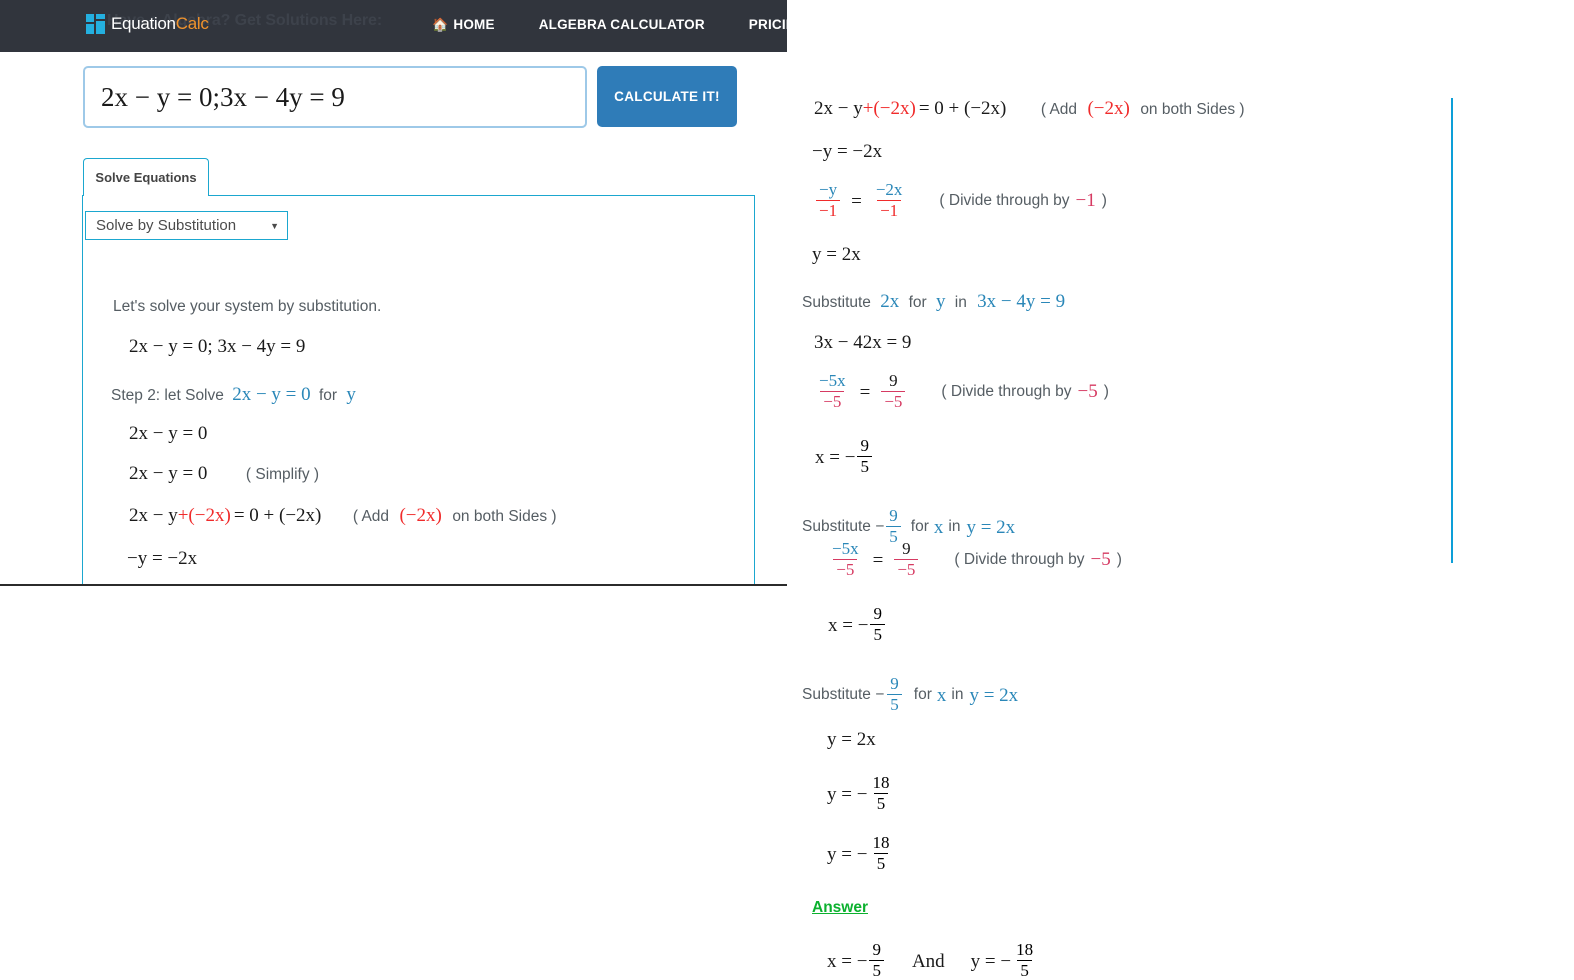 This screenshot has height=980, width=1574. Describe the element at coordinates (1192, 109) in the screenshot. I see `r1-note-suffix: on both Sides )` at that location.